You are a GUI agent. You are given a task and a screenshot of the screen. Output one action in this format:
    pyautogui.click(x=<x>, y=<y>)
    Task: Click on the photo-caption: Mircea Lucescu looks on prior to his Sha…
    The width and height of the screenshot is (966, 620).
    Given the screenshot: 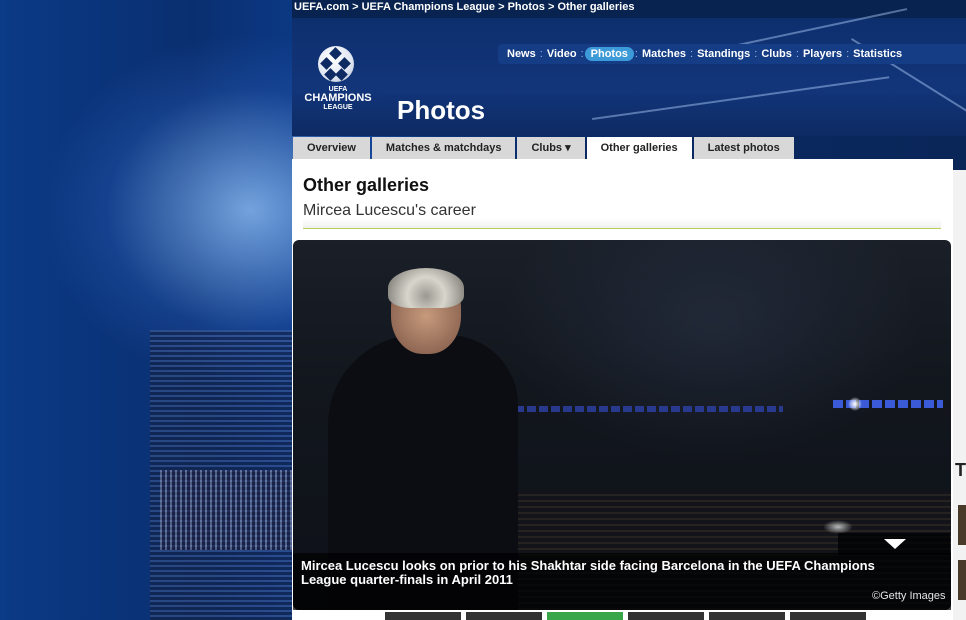 What is the action you would take?
    pyautogui.click(x=588, y=572)
    